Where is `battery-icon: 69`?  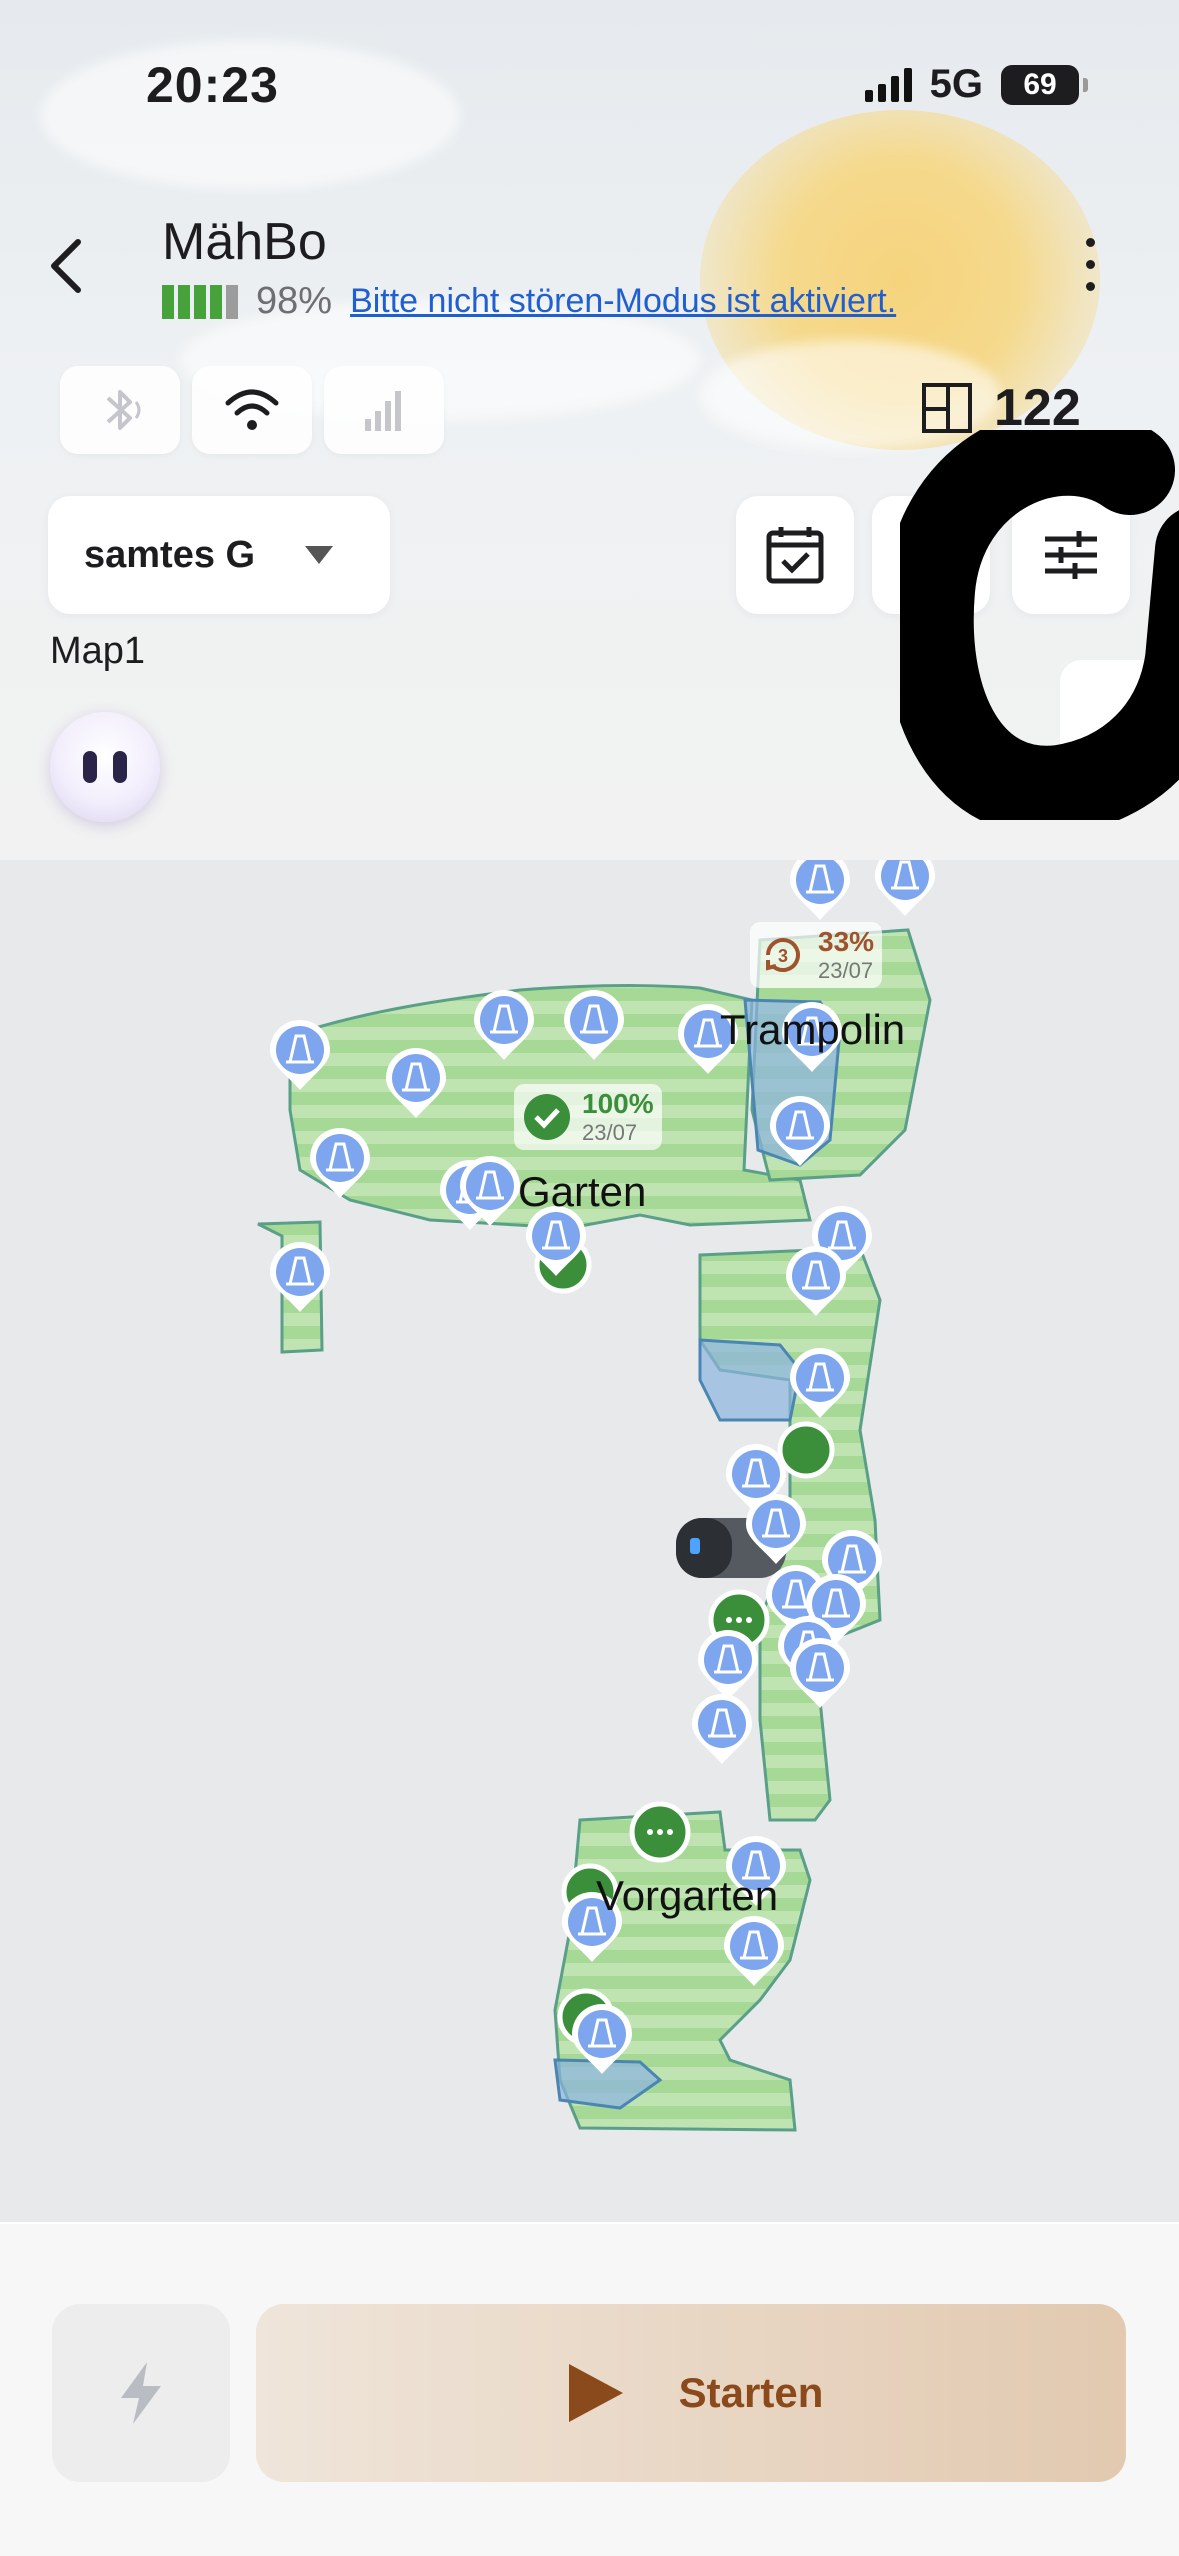 battery-icon: 69 is located at coordinates (1044, 84).